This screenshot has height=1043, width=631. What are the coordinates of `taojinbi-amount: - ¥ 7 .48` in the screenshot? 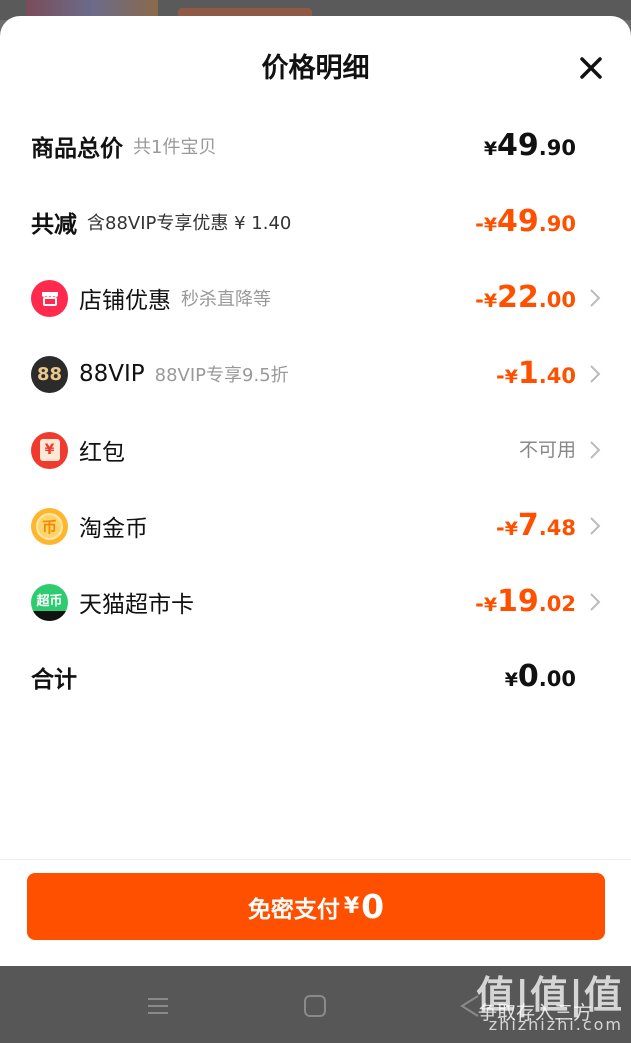 It's located at (536, 526).